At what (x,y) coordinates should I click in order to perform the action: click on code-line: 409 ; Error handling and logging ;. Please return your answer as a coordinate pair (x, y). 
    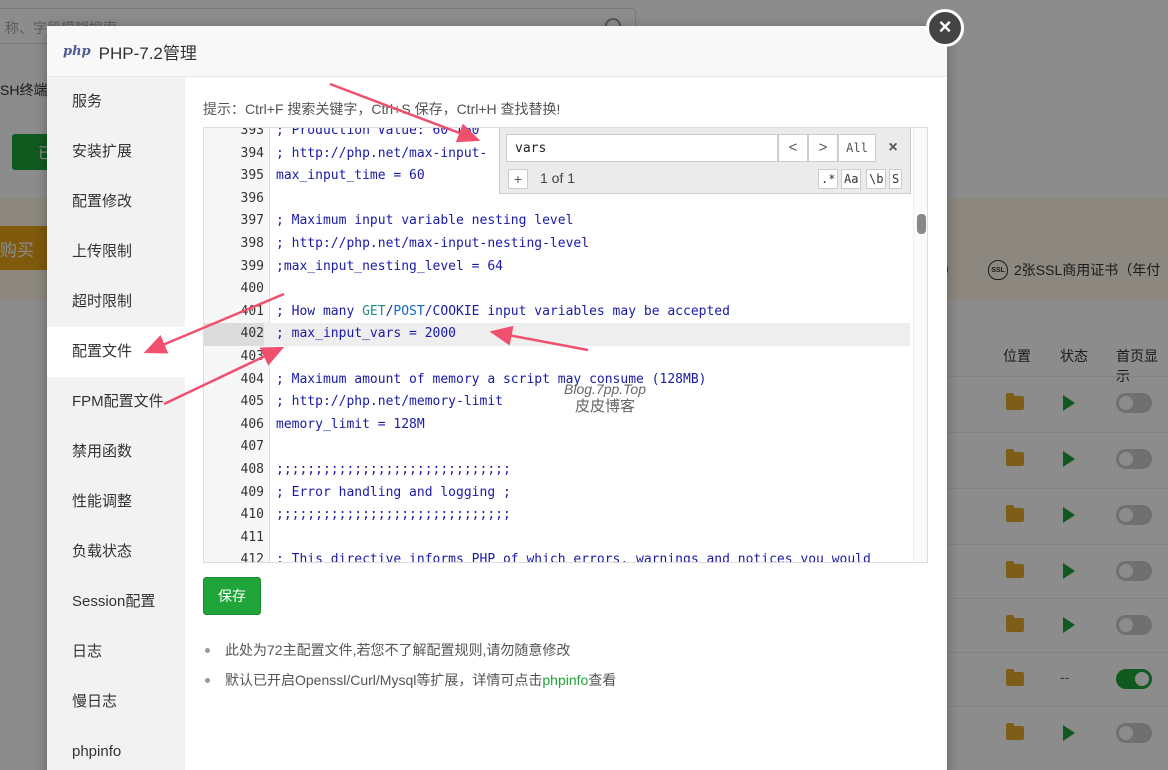
    Looking at the image, I should click on (557, 493).